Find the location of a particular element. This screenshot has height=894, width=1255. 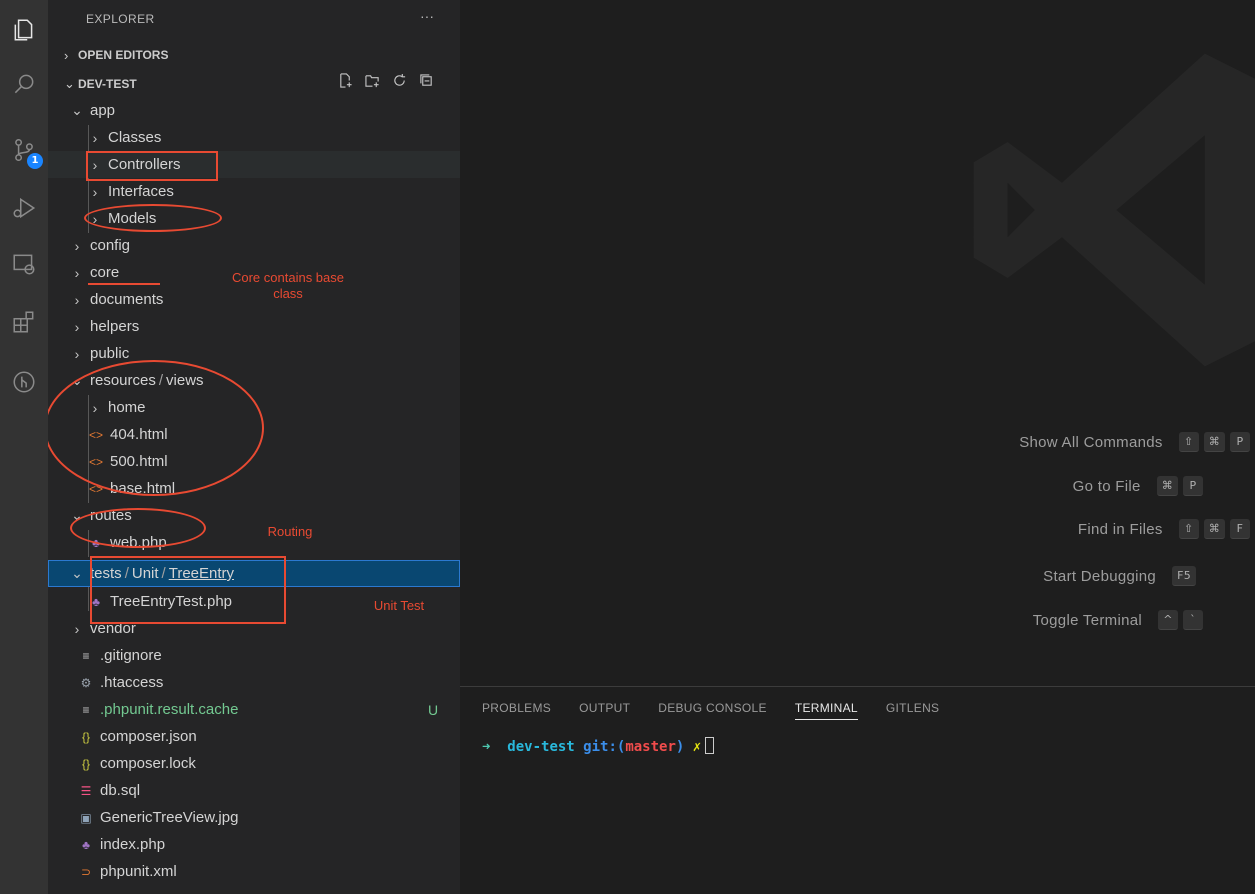

prompt-directory: dev-test is located at coordinates (541, 747).